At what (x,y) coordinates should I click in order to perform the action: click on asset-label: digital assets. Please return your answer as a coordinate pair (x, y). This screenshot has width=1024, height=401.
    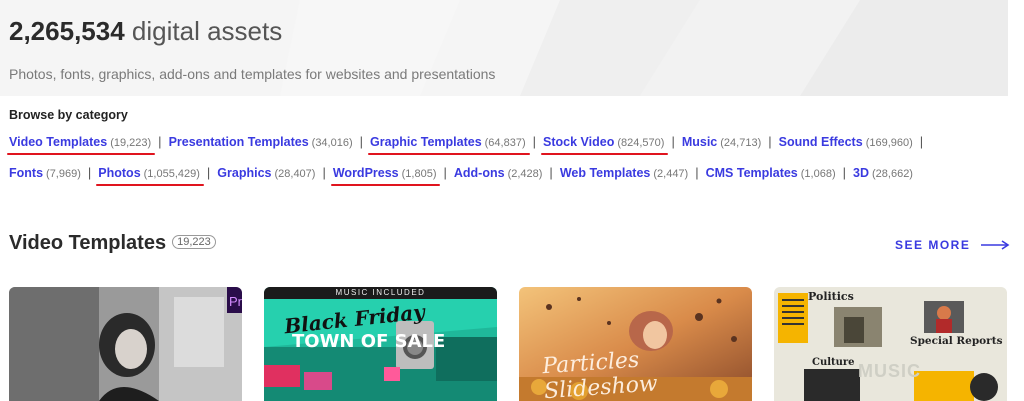
    Looking at the image, I should click on (207, 31).